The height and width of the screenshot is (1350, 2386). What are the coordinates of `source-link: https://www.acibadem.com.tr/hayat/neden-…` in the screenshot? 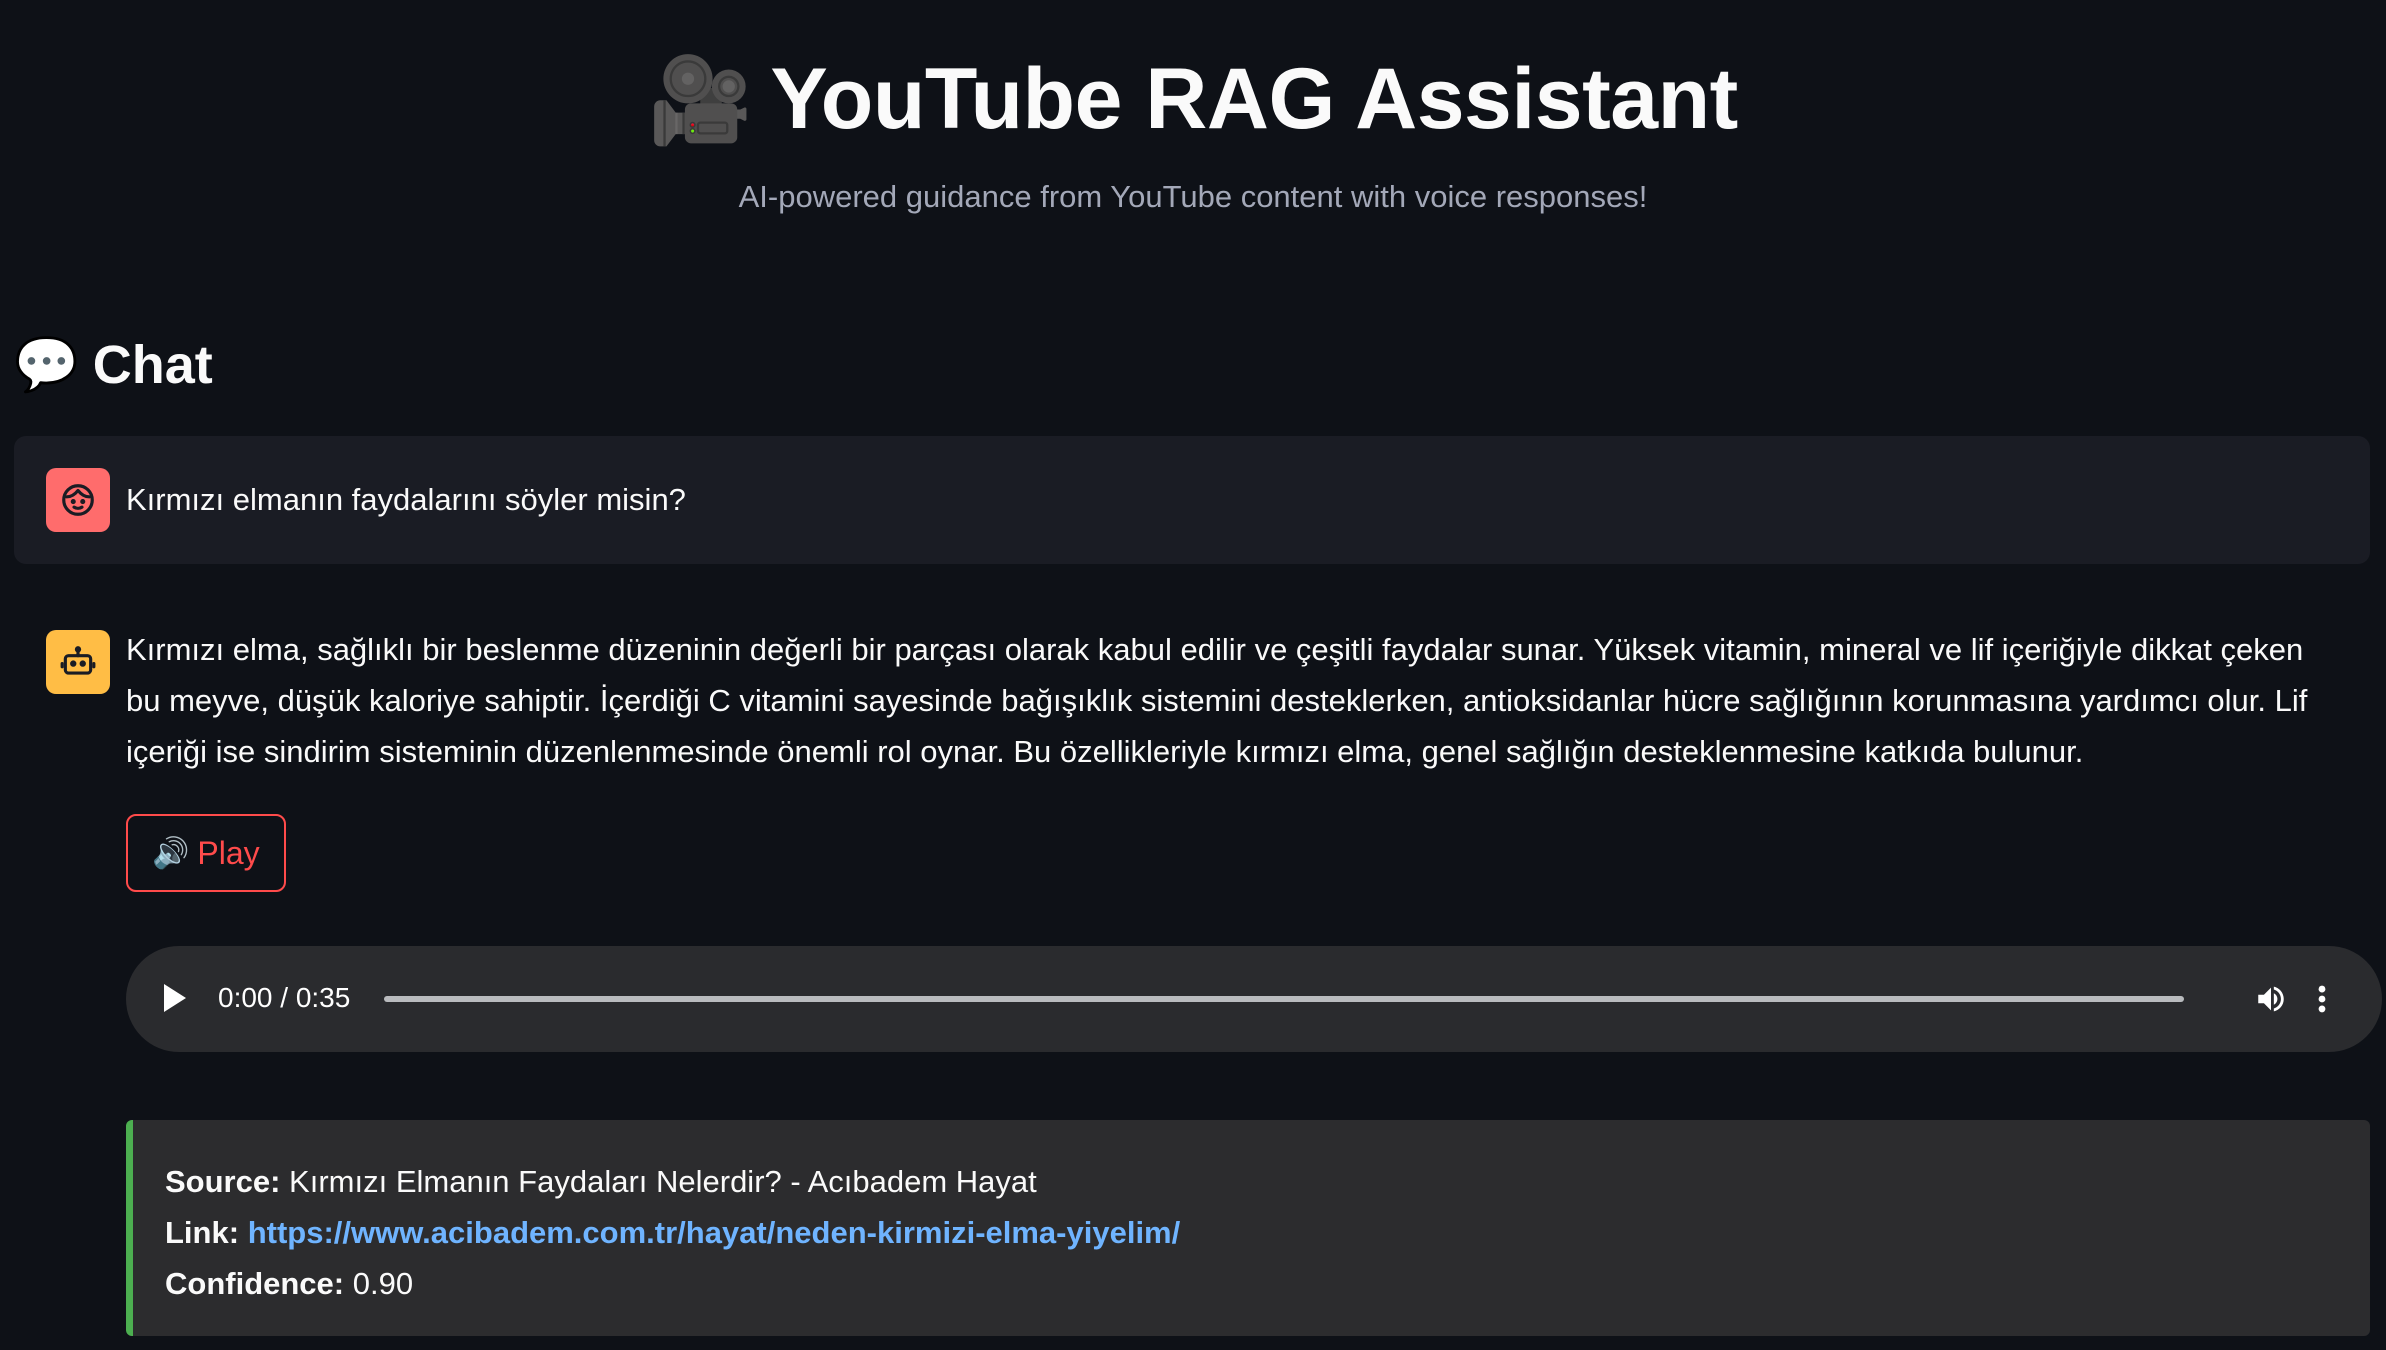 It's located at (714, 1232).